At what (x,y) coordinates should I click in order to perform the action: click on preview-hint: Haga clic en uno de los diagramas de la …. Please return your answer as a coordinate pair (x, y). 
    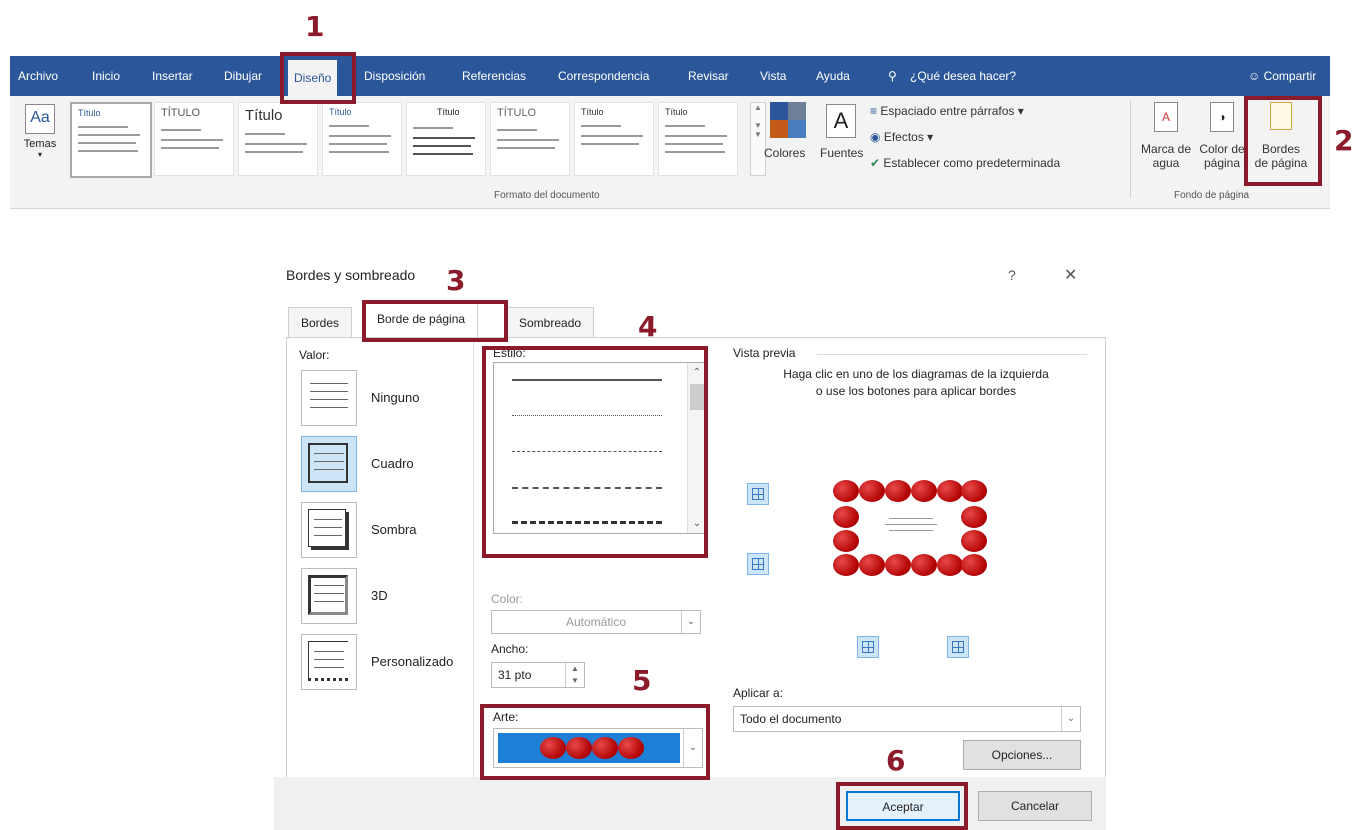
    Looking at the image, I should click on (916, 382).